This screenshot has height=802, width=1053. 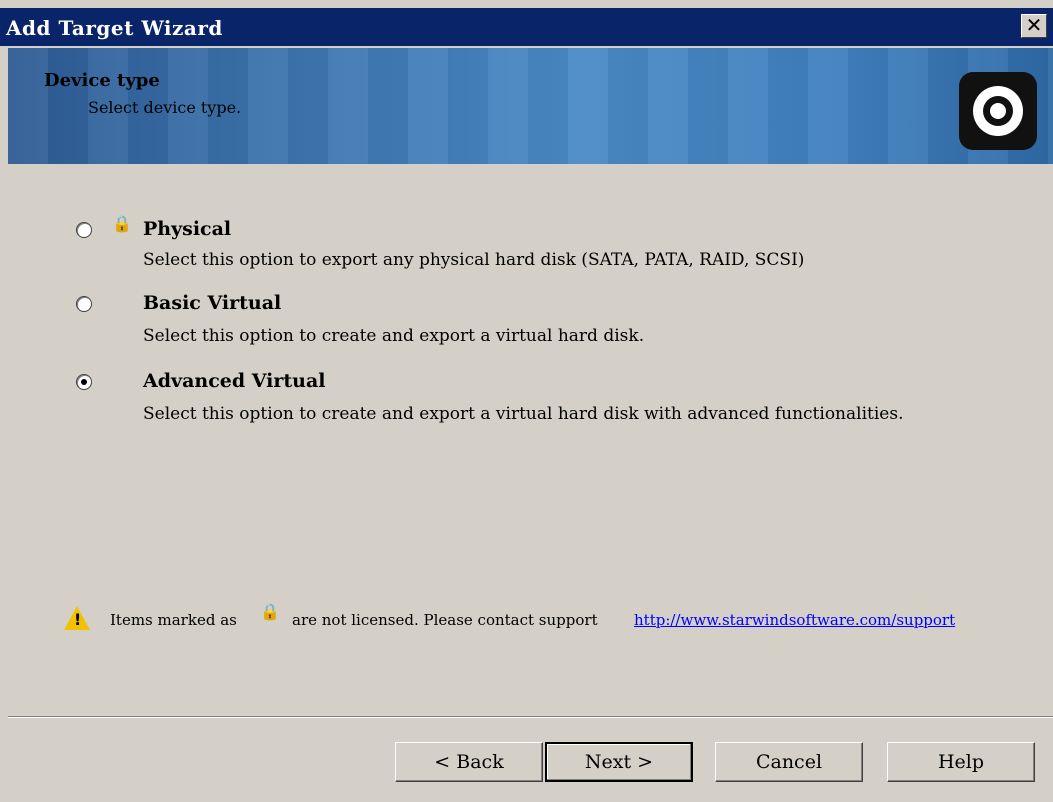 What do you see at coordinates (445, 620) in the screenshot?
I see `notice-text-after: are not licensed. Please contact support` at bounding box center [445, 620].